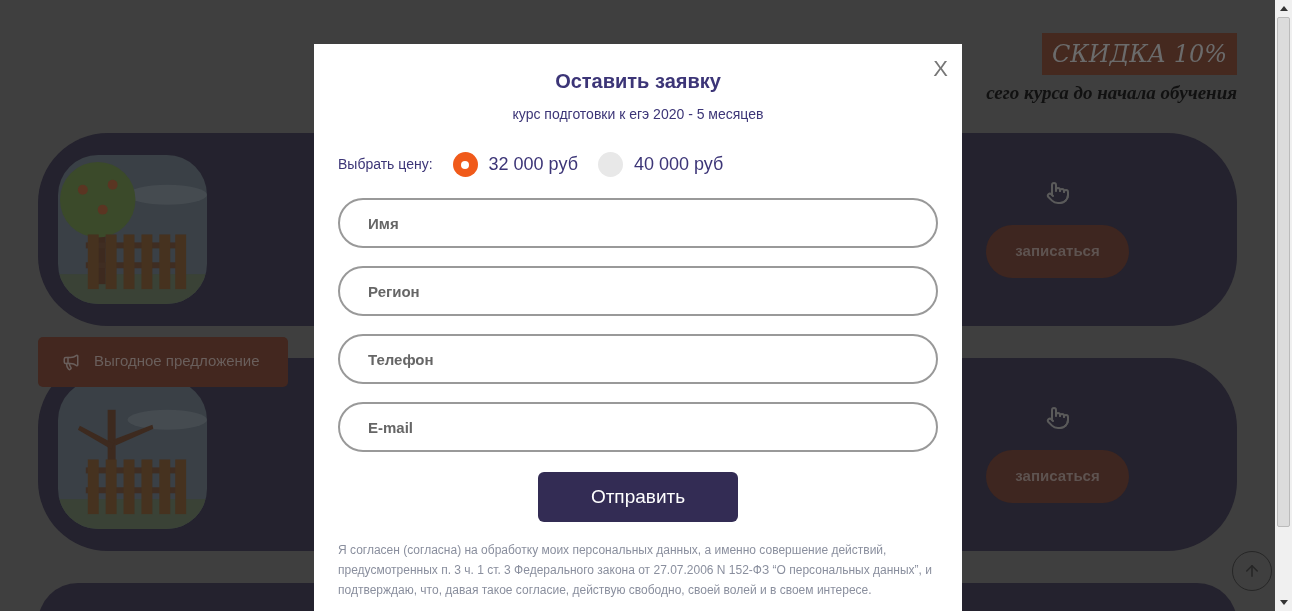  What do you see at coordinates (515, 164) in the screenshot?
I see `price-option: 32 000 руб` at bounding box center [515, 164].